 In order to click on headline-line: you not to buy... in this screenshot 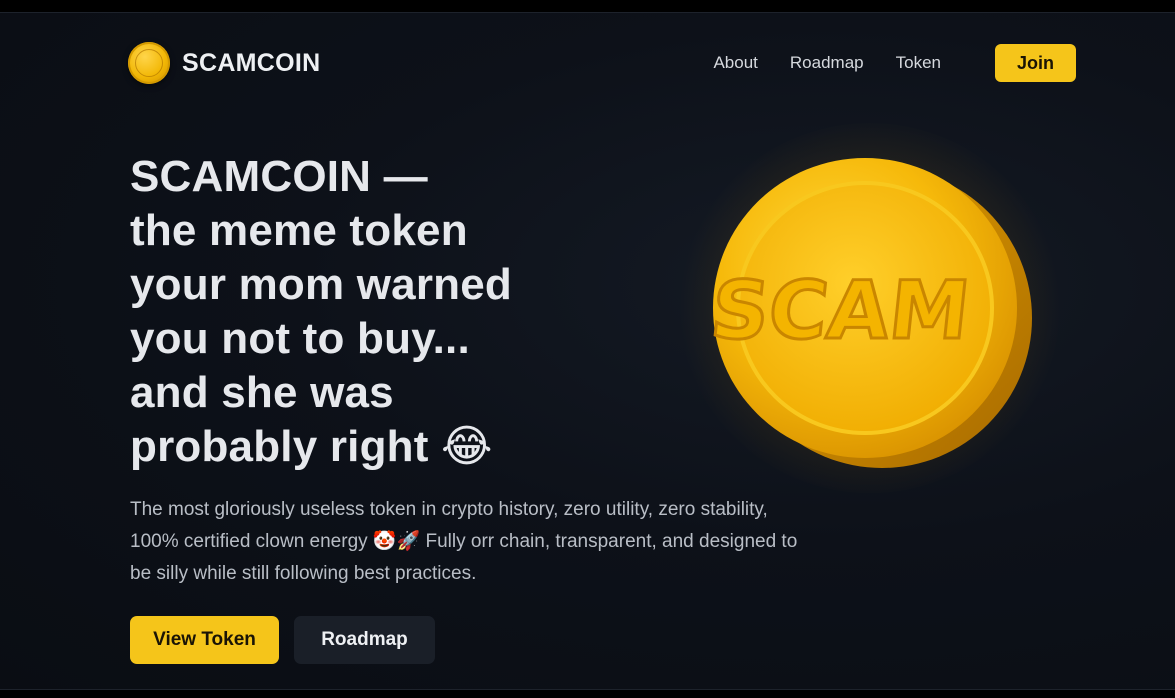, I will do `click(300, 338)`.